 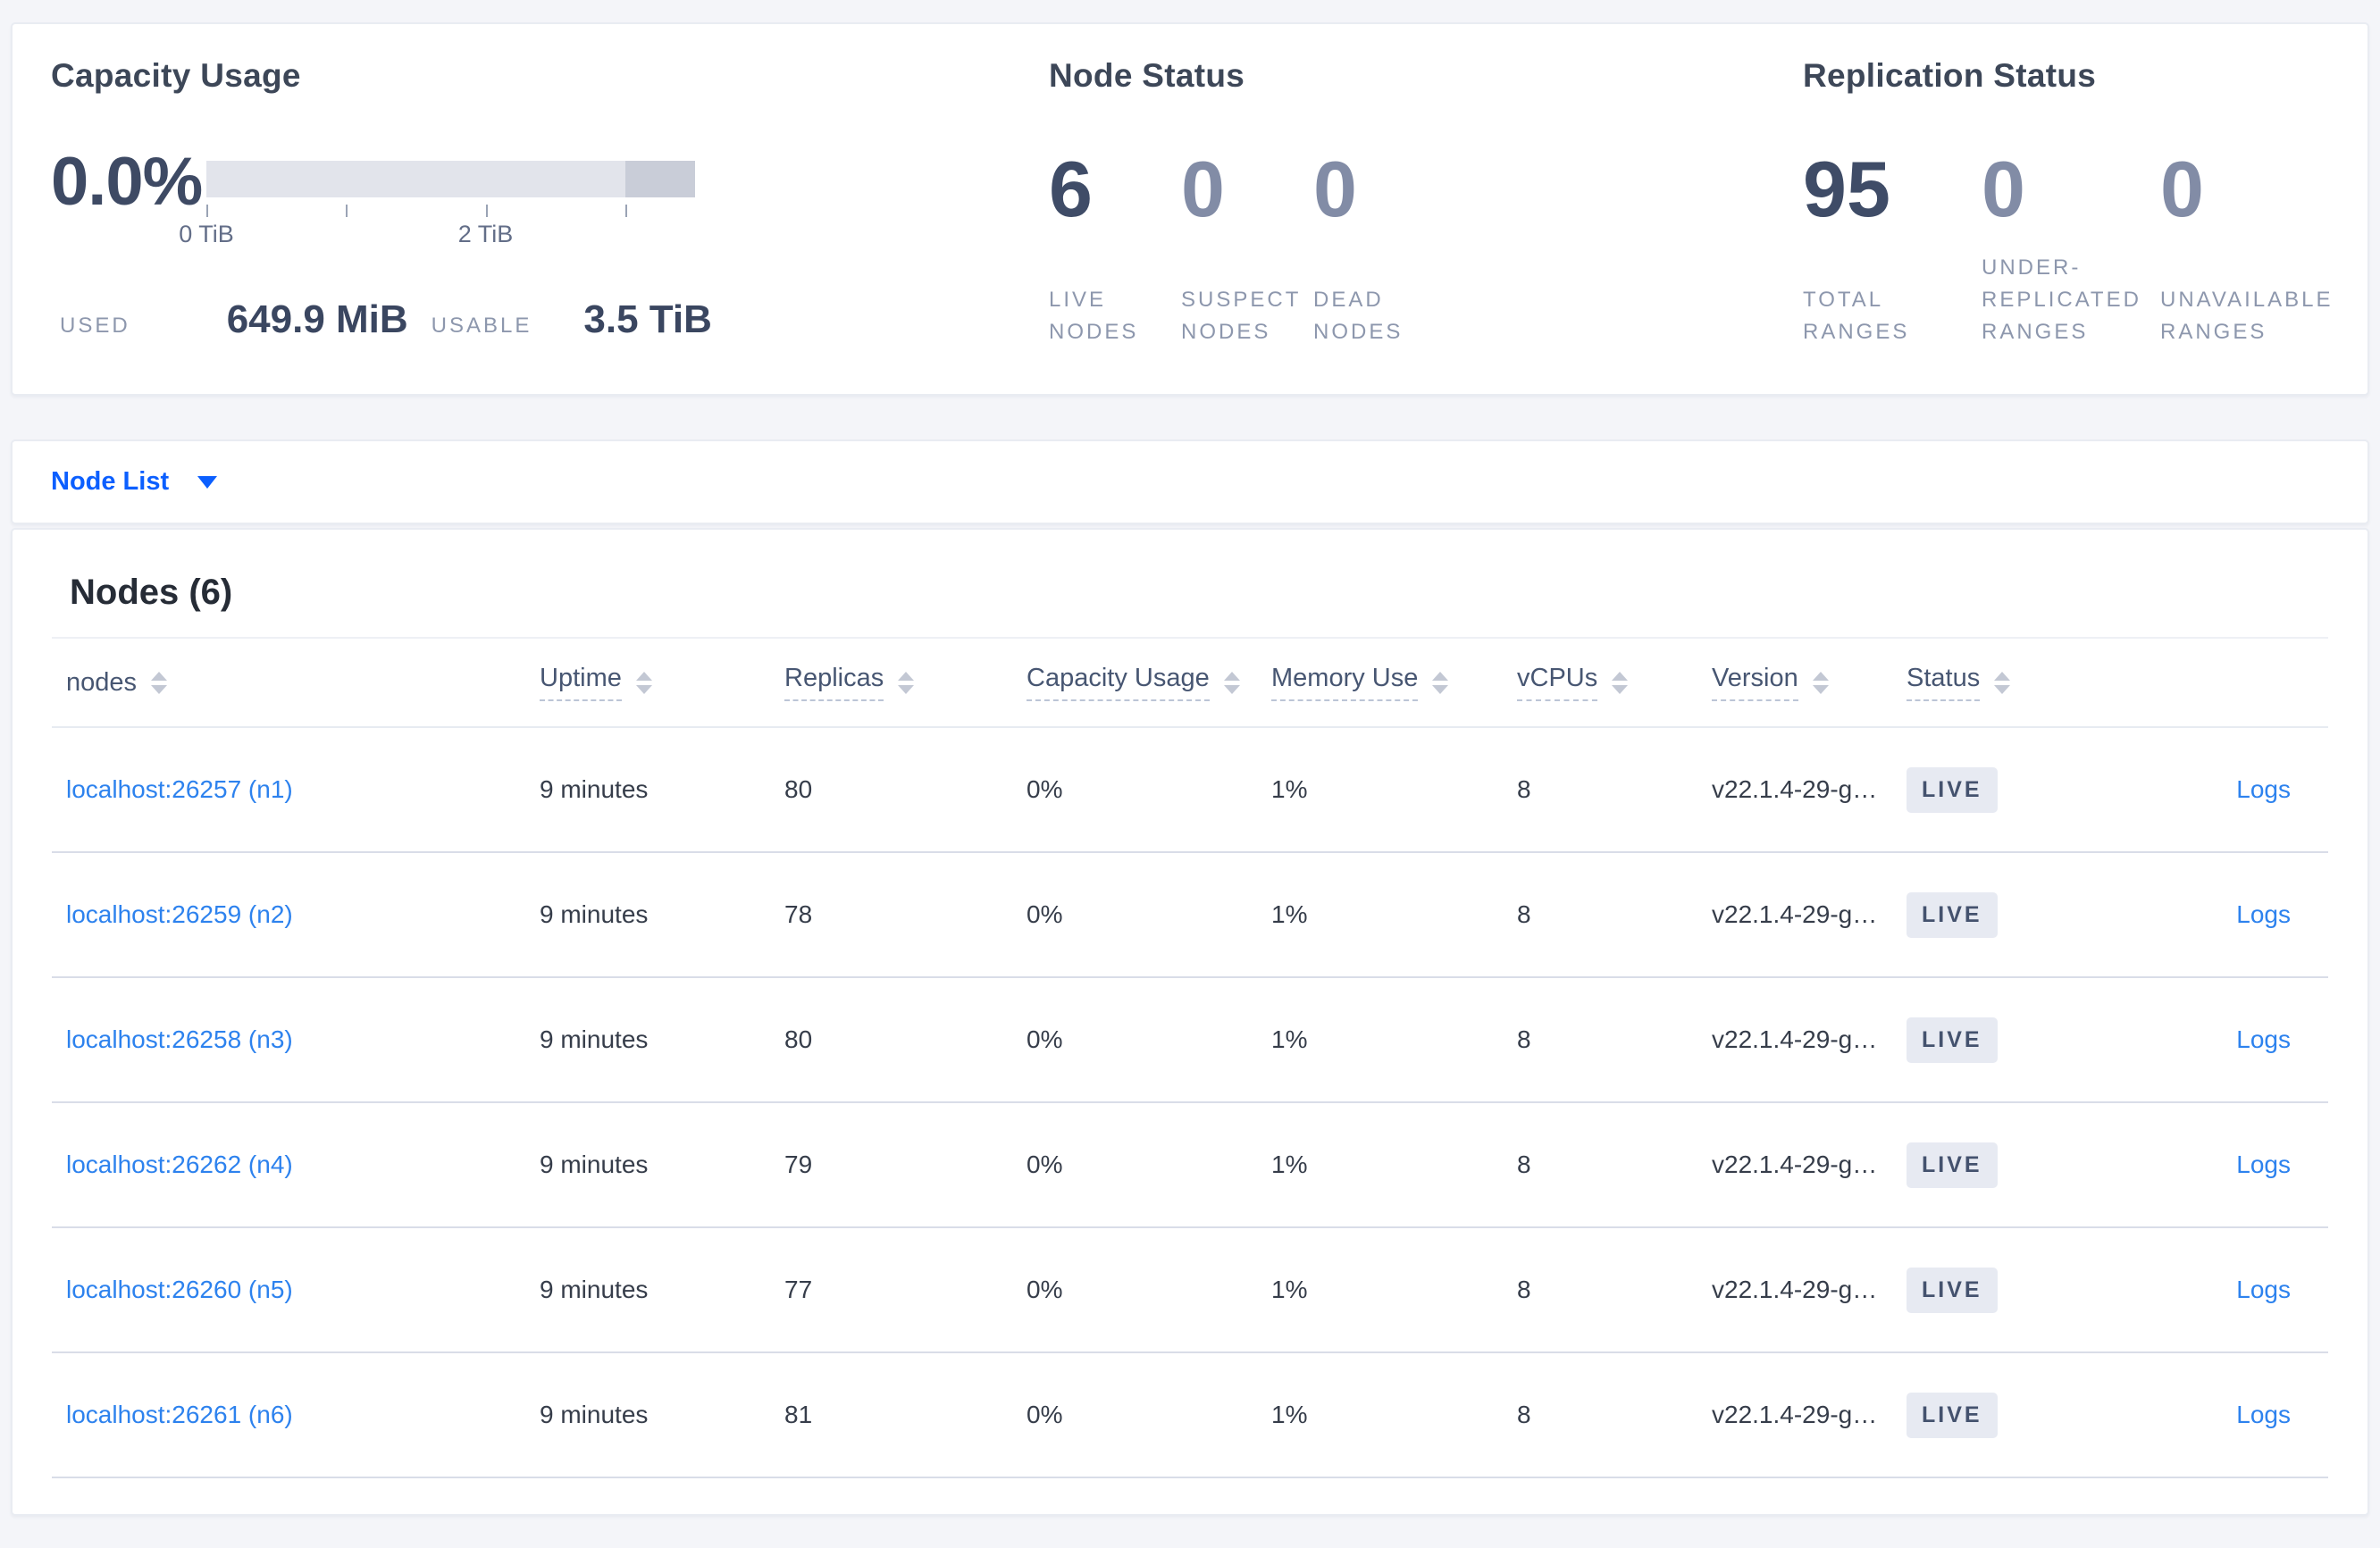 I want to click on unavailable-ranges-stat: 0 UNAVAILABLE RANGES, so click(x=2249, y=247).